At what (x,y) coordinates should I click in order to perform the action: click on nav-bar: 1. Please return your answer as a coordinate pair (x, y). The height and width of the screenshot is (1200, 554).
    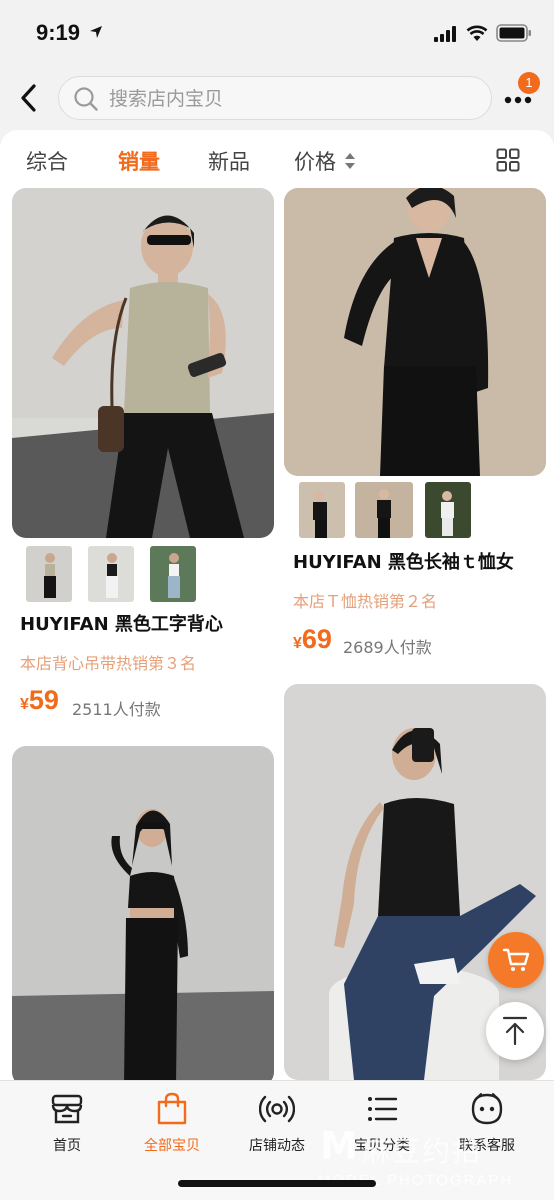
    Looking at the image, I should click on (277, 98).